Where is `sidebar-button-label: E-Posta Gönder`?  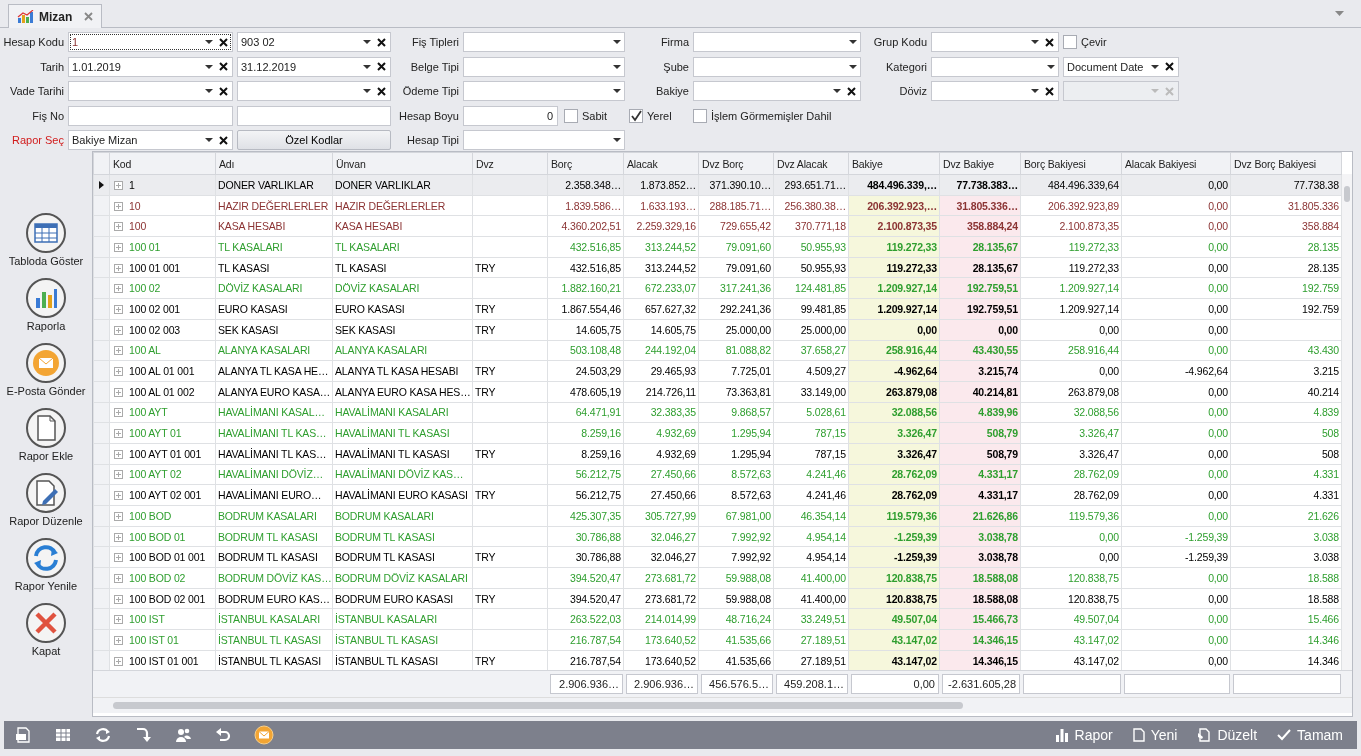
sidebar-button-label: E-Posta Gönder is located at coordinates (46, 391).